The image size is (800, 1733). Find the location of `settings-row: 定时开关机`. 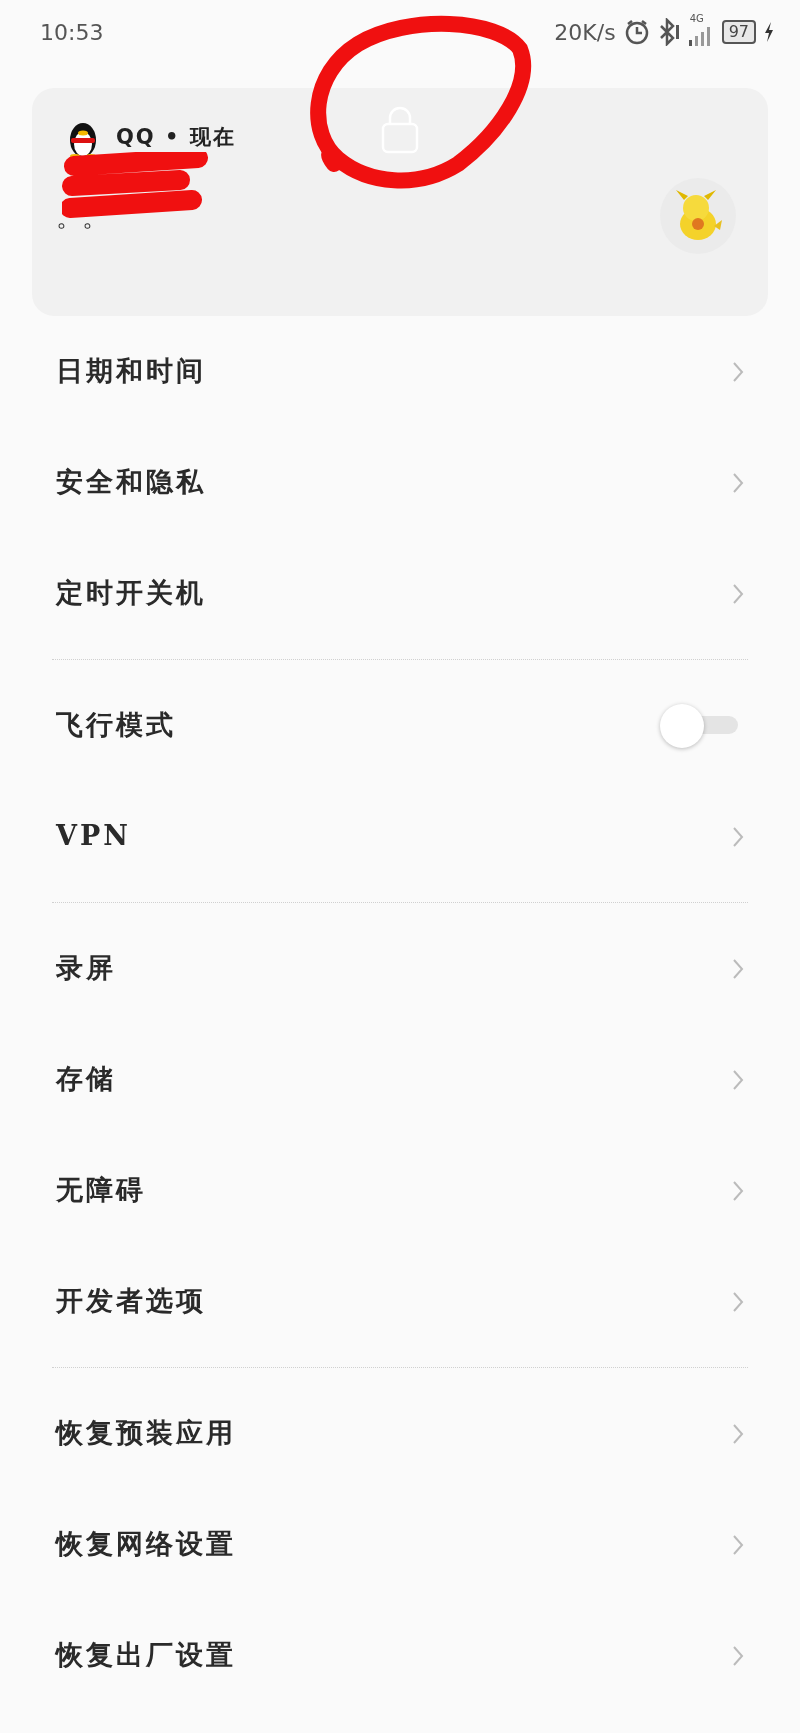

settings-row: 定时开关机 is located at coordinates (400, 593).